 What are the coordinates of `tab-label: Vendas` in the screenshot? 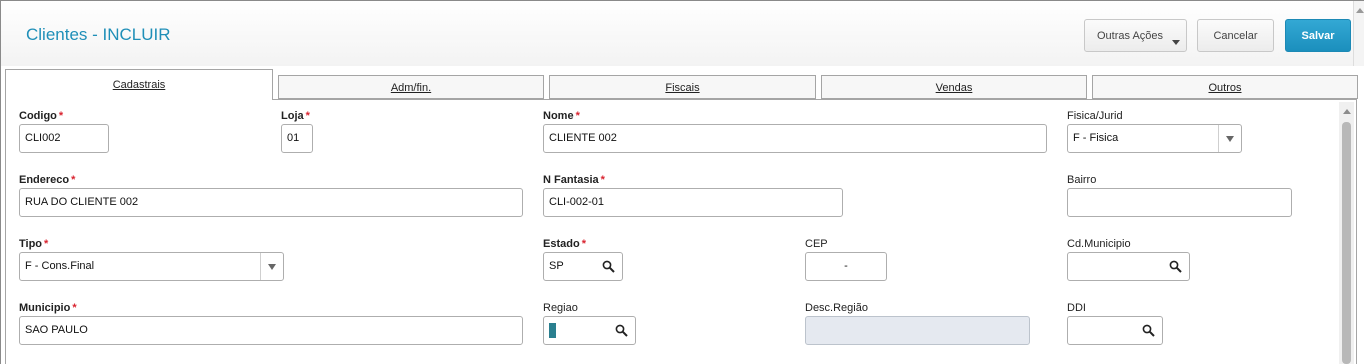 It's located at (954, 88).